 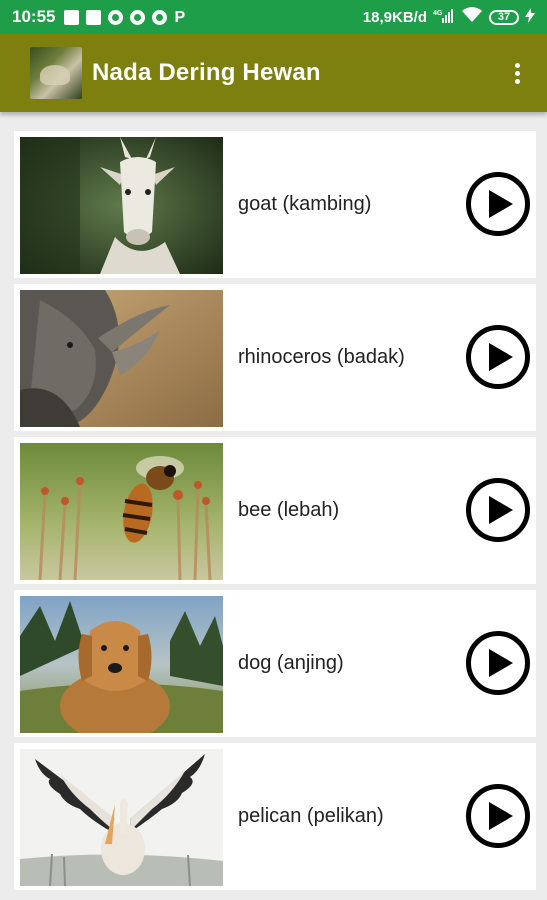 I want to click on animal-label: pelican (pelikan), so click(x=311, y=816).